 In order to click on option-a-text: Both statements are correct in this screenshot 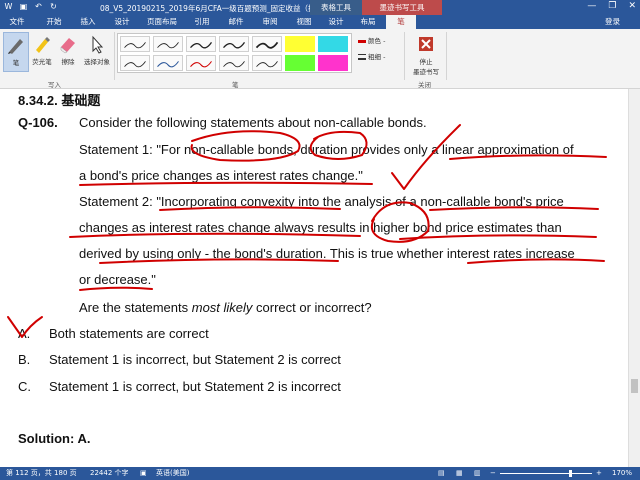, I will do `click(129, 333)`.